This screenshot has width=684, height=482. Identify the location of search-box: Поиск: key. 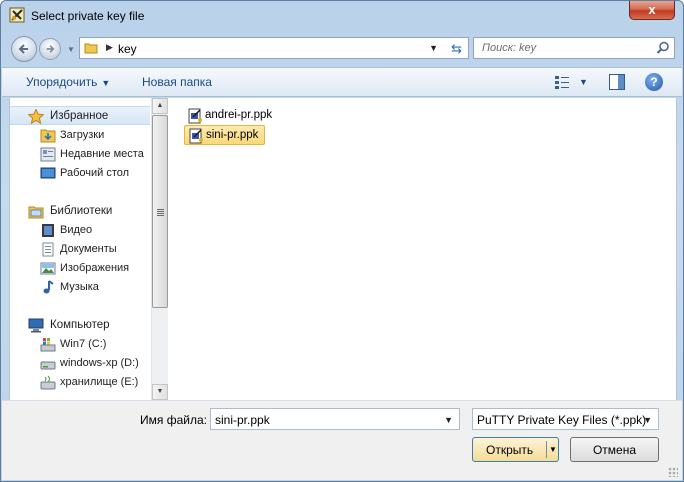
(574, 48).